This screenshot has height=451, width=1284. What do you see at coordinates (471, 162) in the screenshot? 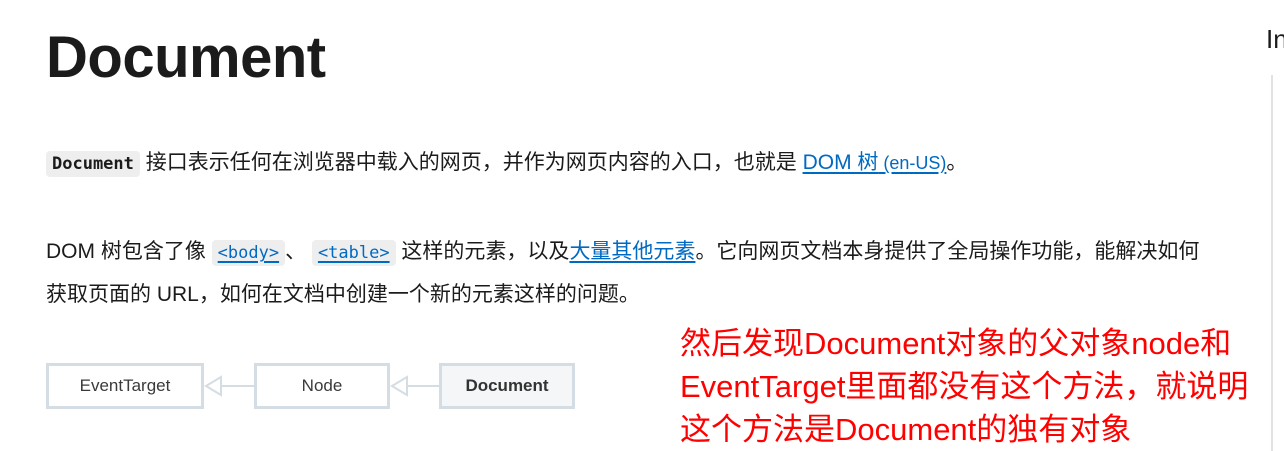
I see `intro-text: 接口表示任何在浏览器中载入的网页，并作为网页内容的入口，也就是` at bounding box center [471, 162].